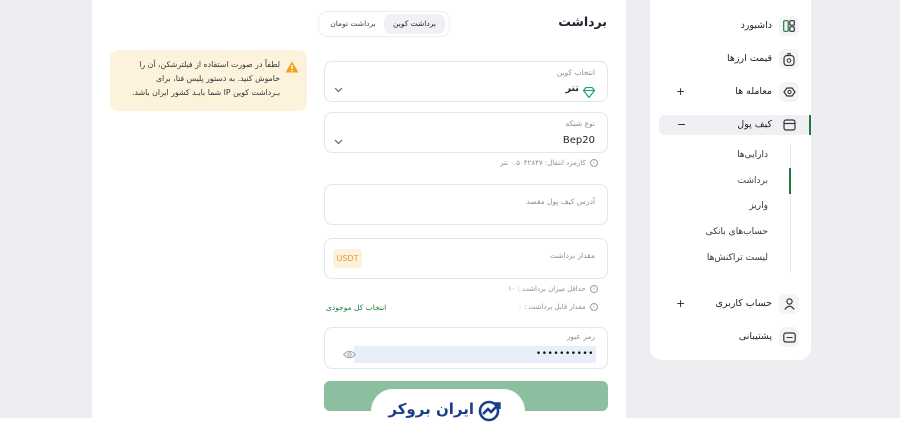  What do you see at coordinates (356, 307) in the screenshot?
I see `select-all-balance-link: انتخاب کل موجودی` at bounding box center [356, 307].